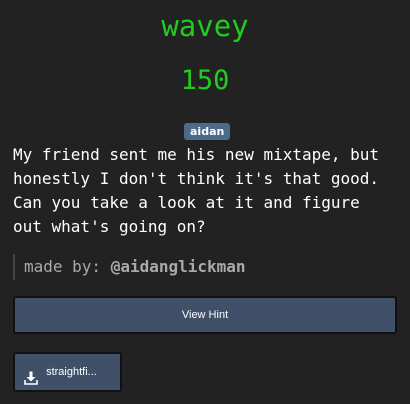  Describe the element at coordinates (205, 80) in the screenshot. I see `challenge-points: 150` at that location.